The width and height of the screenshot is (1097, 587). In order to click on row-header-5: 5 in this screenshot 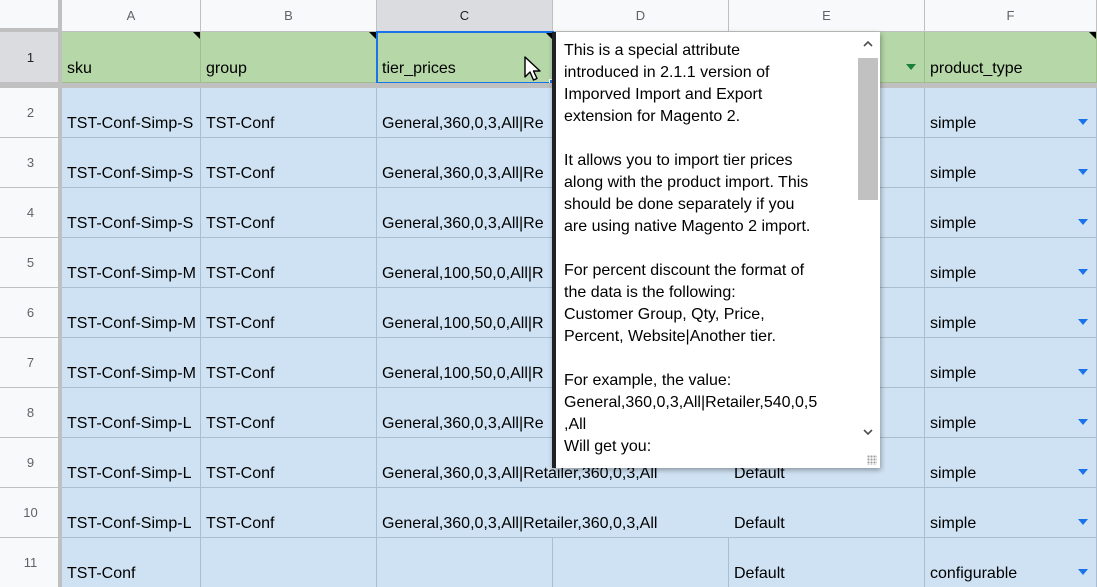, I will do `click(31, 263)`.